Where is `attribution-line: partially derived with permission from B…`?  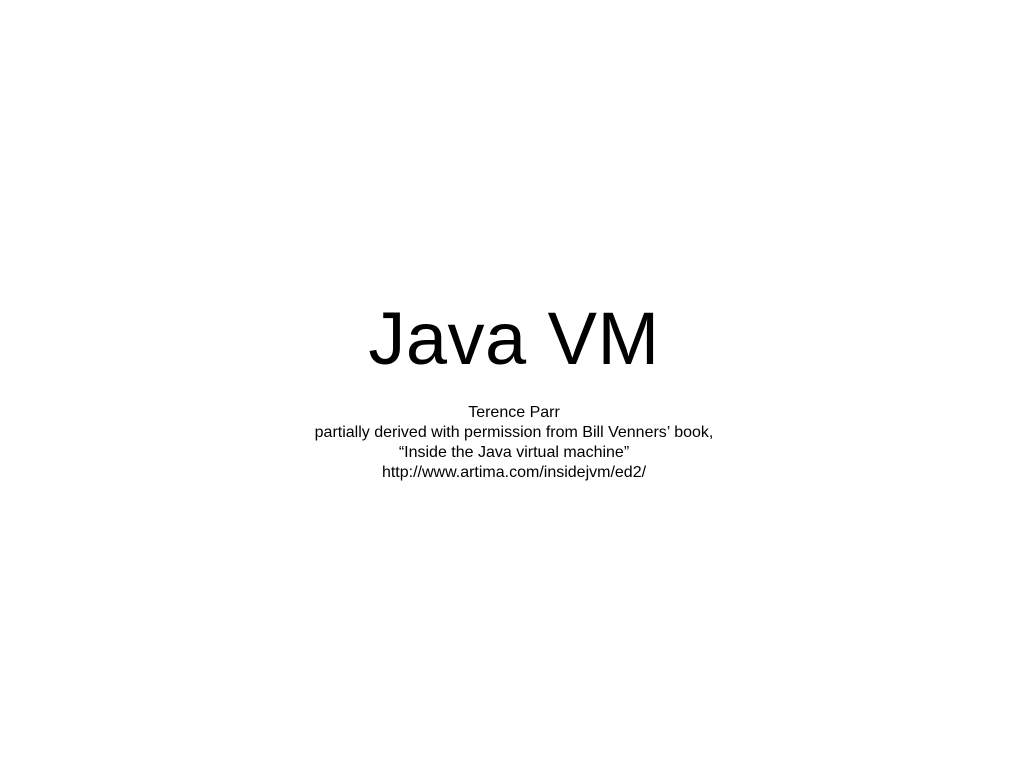 attribution-line: partially derived with permission from B… is located at coordinates (514, 432).